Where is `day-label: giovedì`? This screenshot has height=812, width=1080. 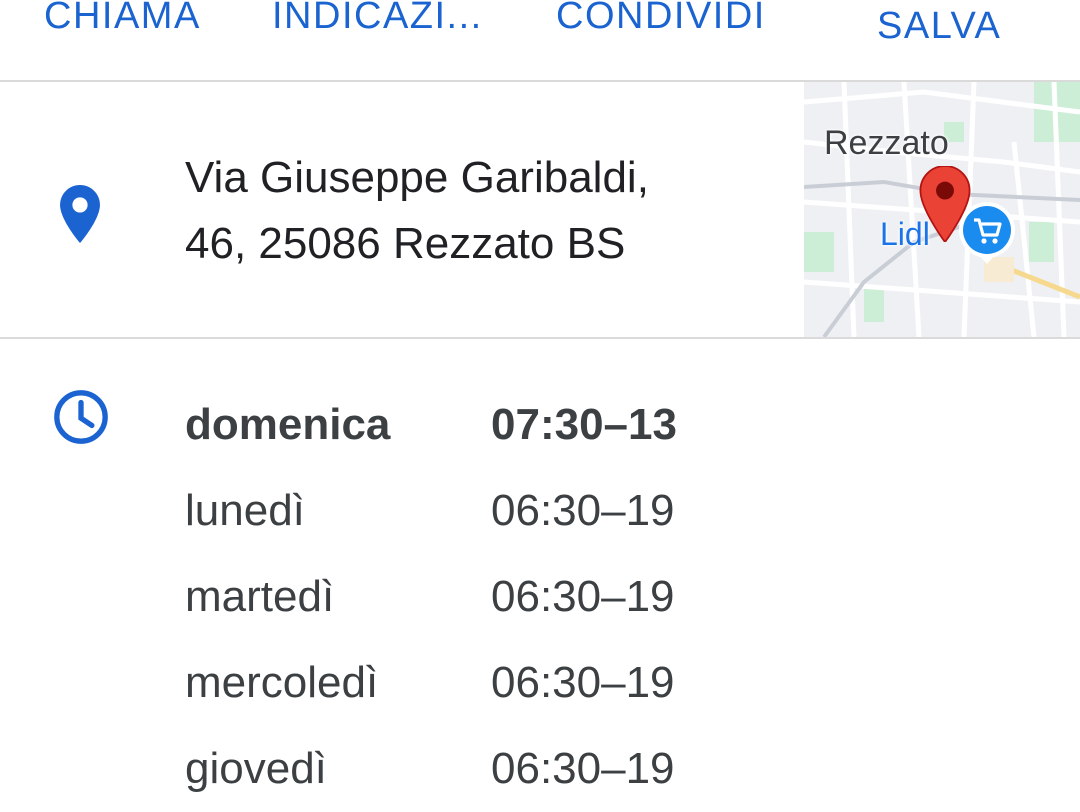 day-label: giovedì is located at coordinates (256, 768).